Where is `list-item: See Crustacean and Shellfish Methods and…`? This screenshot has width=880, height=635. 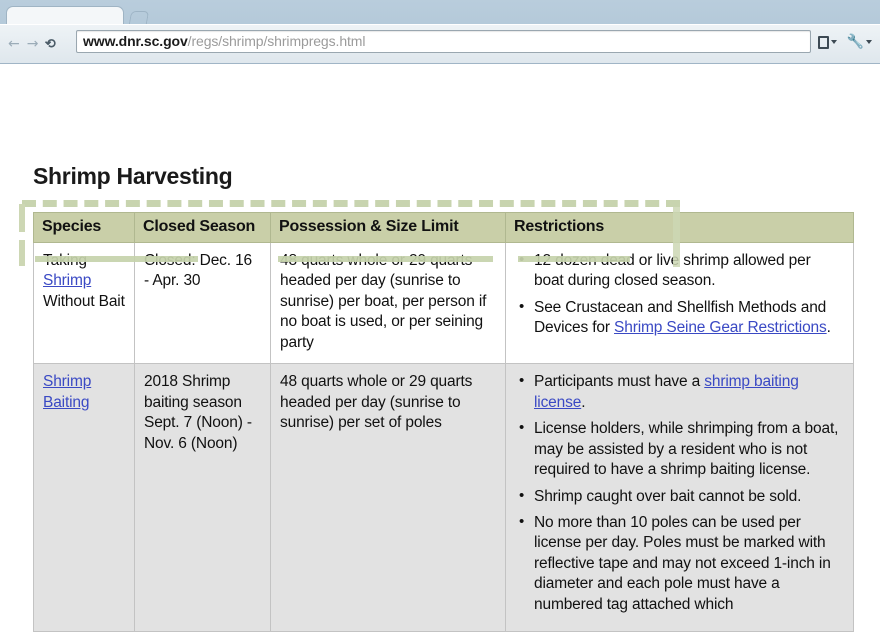
list-item: See Crustacean and Shellfish Methods and… is located at coordinates (681, 318).